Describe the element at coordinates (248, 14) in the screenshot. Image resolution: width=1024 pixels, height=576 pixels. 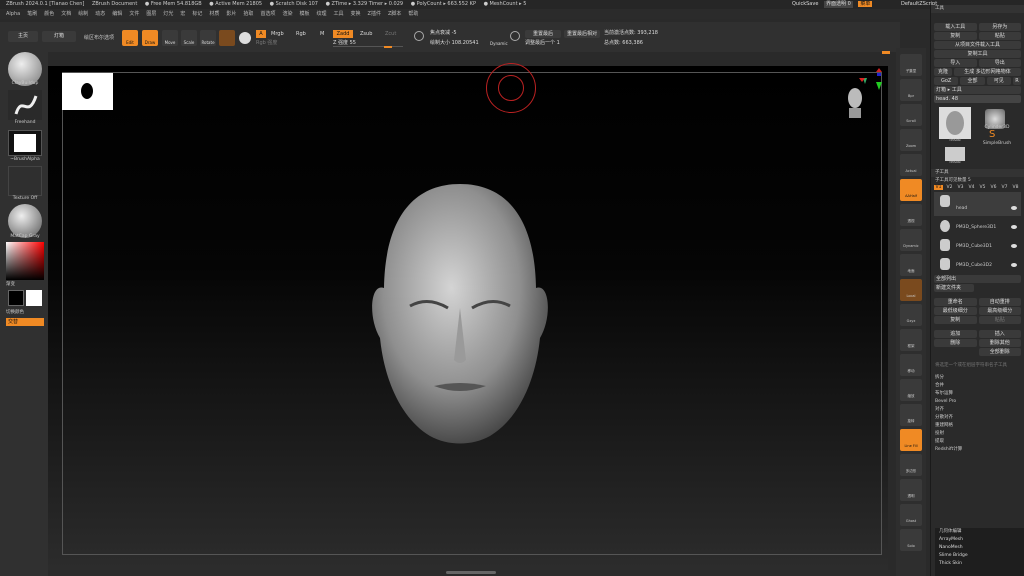
I see `menu-item: 拾取` at that location.